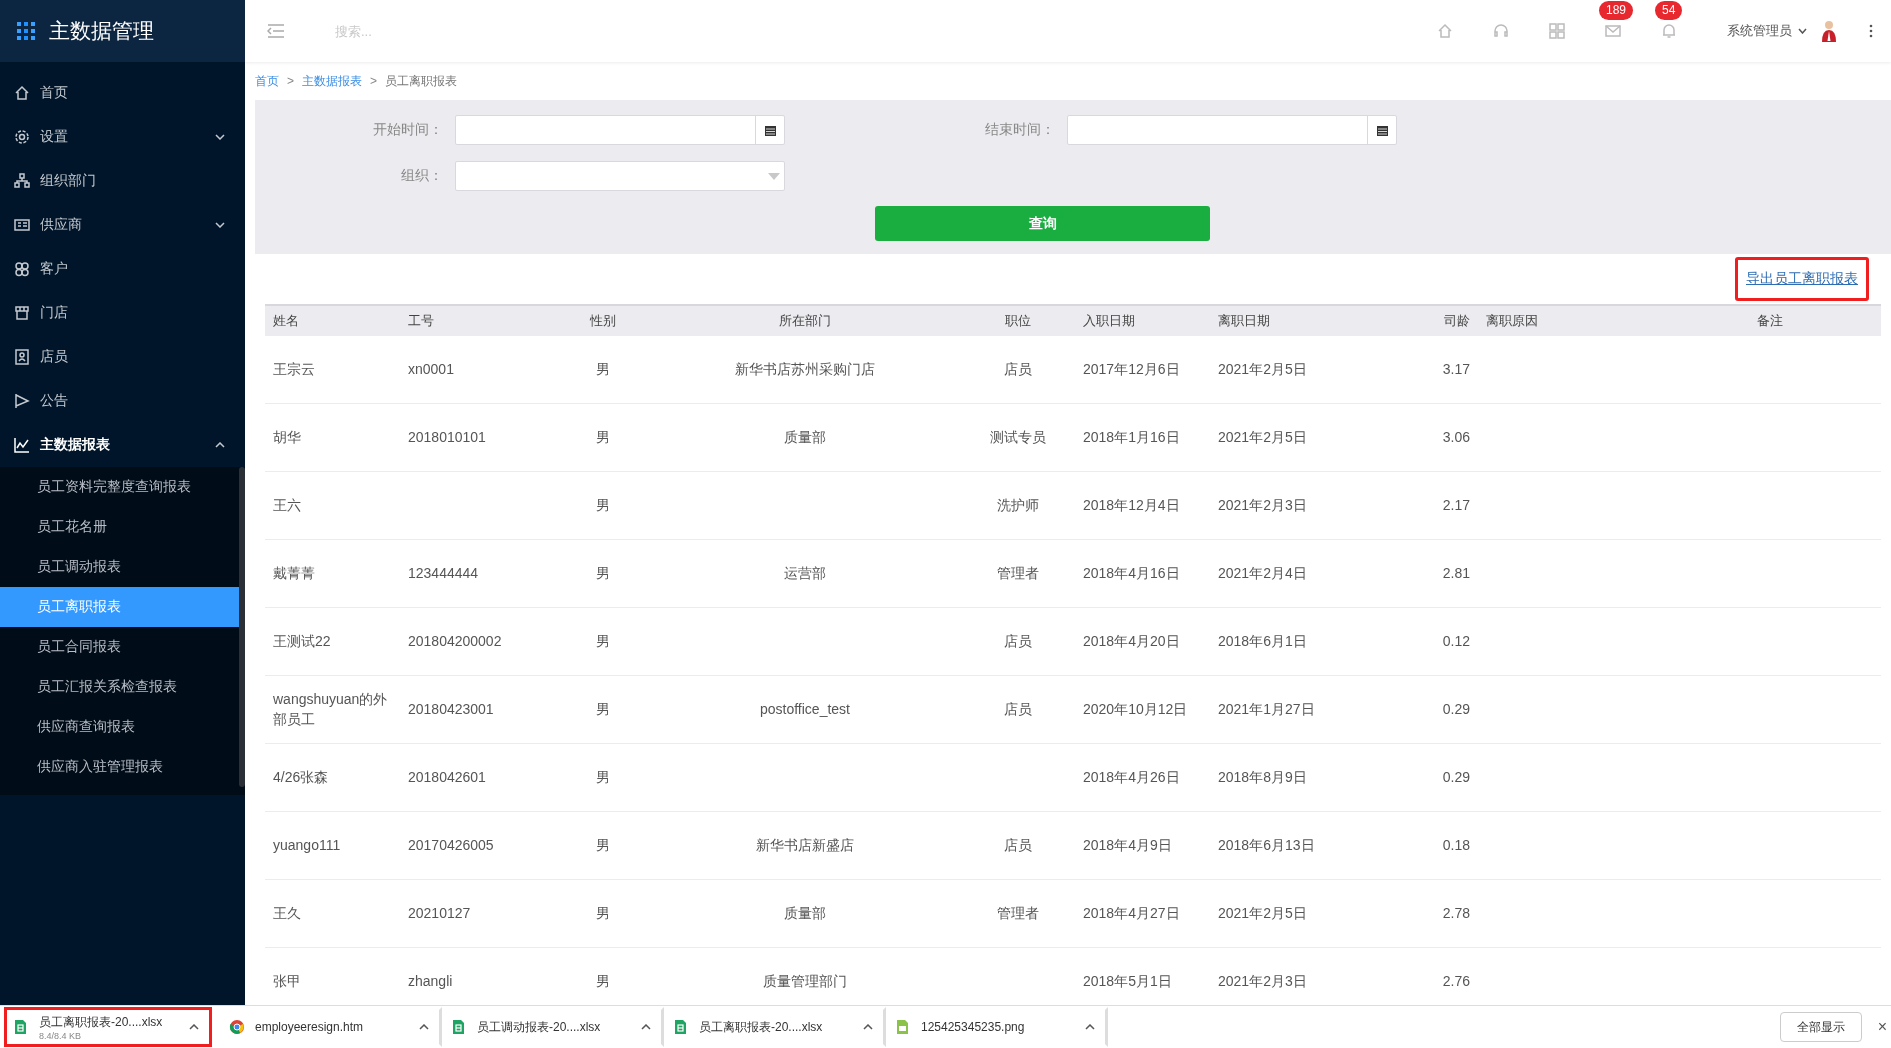 This screenshot has width=1891, height=1048. I want to click on table-cell-text: 201804200002, so click(455, 641).